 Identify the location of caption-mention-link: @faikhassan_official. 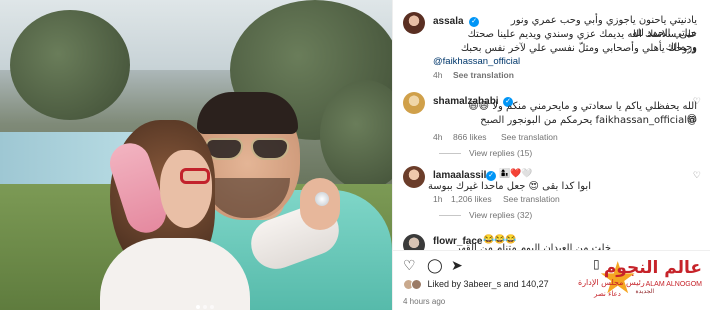
(476, 61).